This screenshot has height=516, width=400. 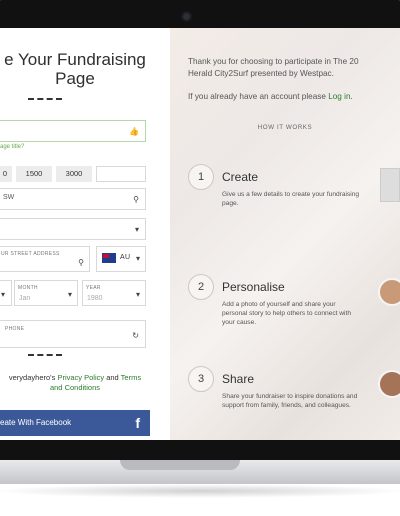 I want to click on step-2-title: Personalise, so click(x=253, y=287).